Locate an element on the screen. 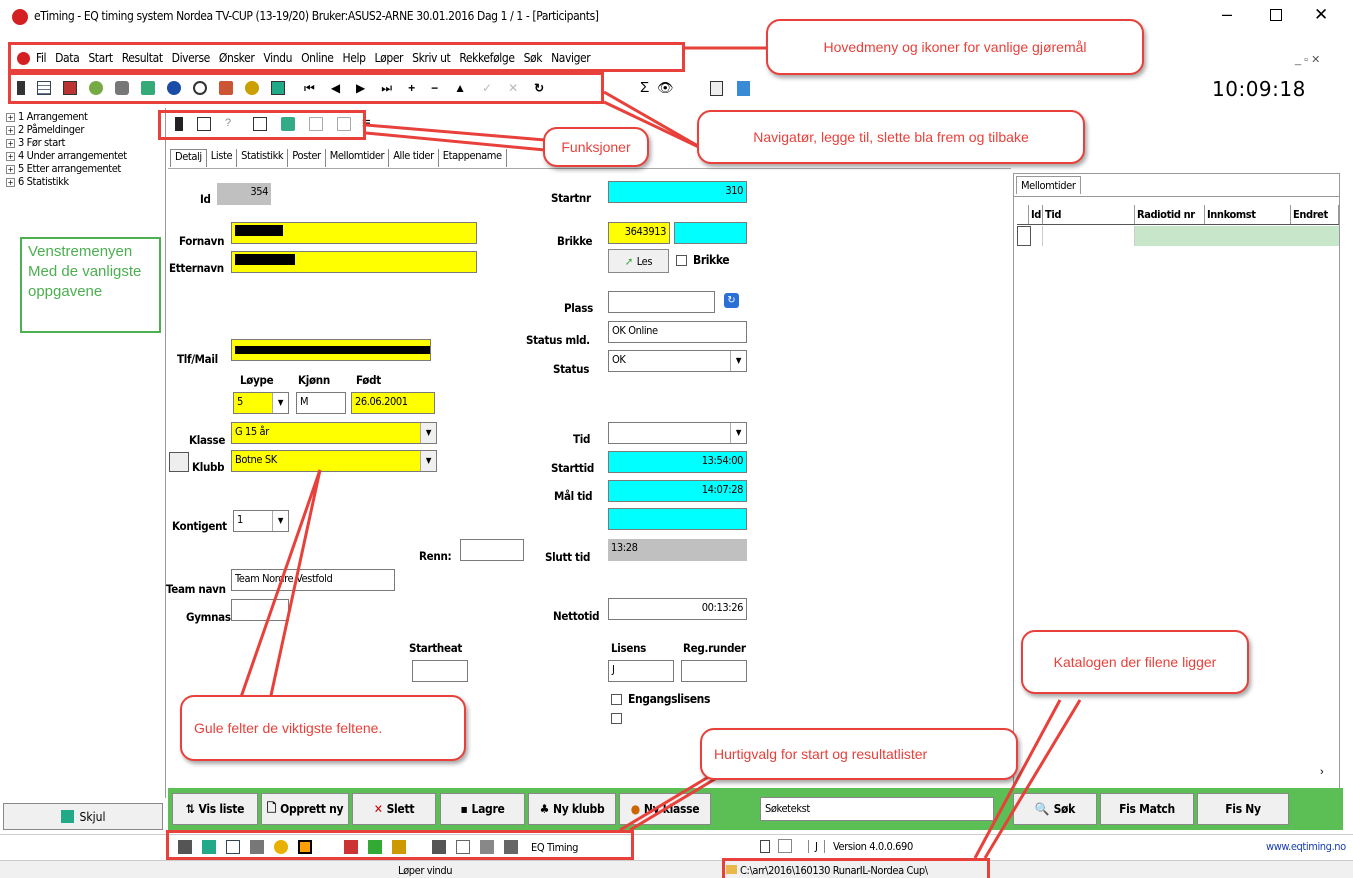 This screenshot has height=878, width=1353. callout-functions: Funksjoner is located at coordinates (596, 147).